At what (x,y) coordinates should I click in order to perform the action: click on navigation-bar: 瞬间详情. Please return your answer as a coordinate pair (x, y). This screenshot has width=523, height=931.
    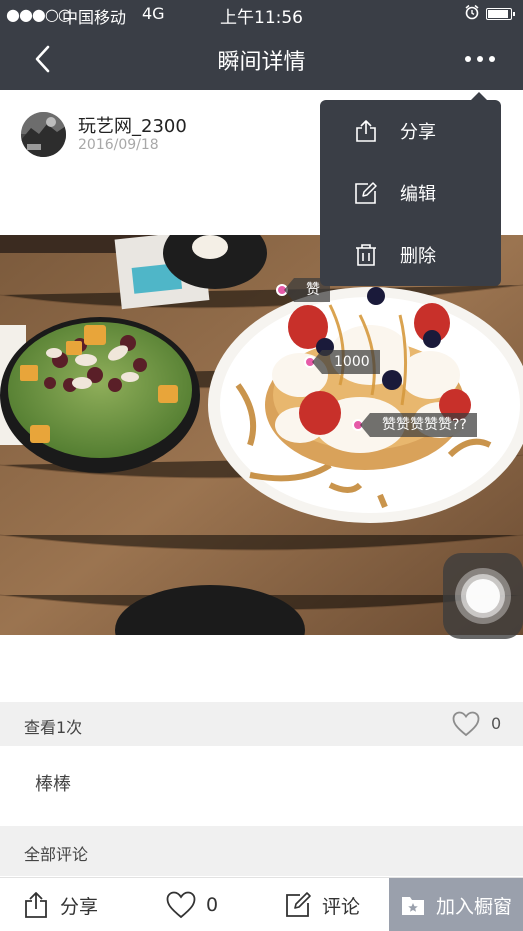
    Looking at the image, I should click on (261, 59).